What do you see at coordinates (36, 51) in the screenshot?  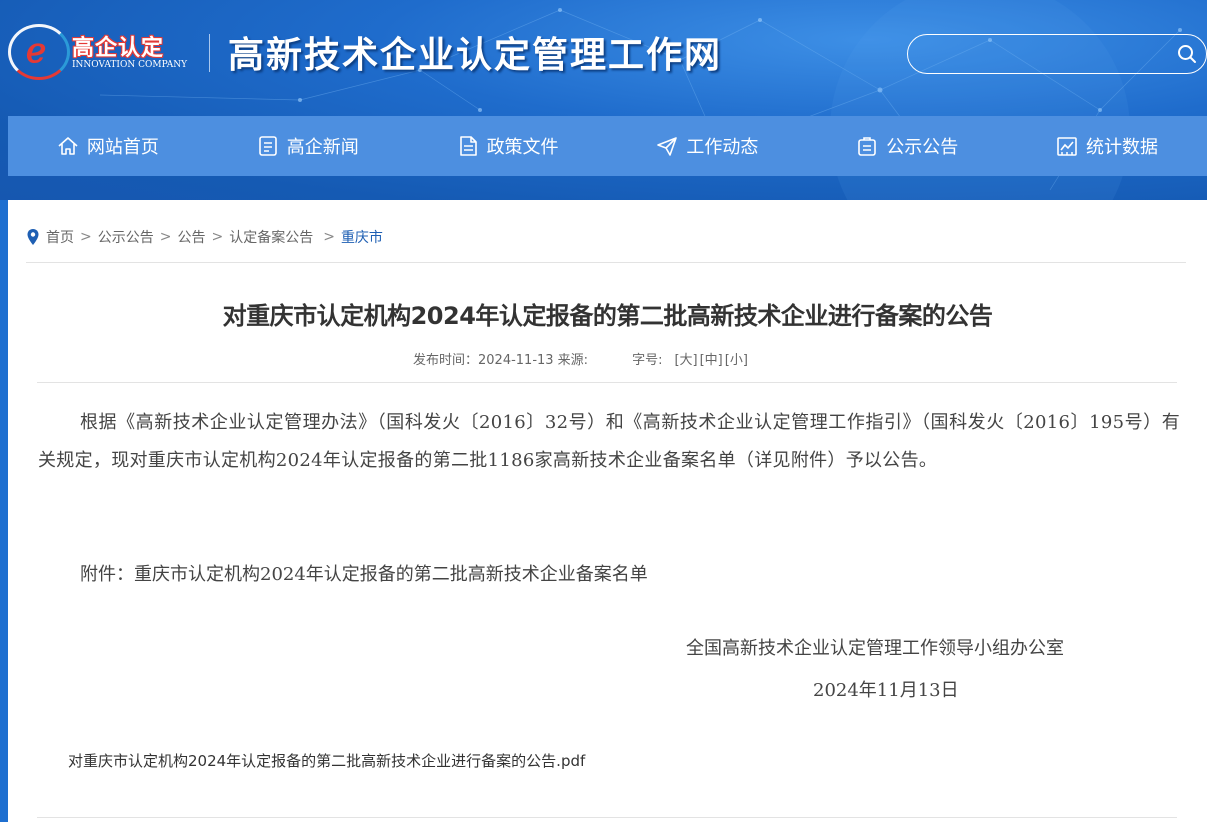 I see `logo-figure-icon: ℯ` at bounding box center [36, 51].